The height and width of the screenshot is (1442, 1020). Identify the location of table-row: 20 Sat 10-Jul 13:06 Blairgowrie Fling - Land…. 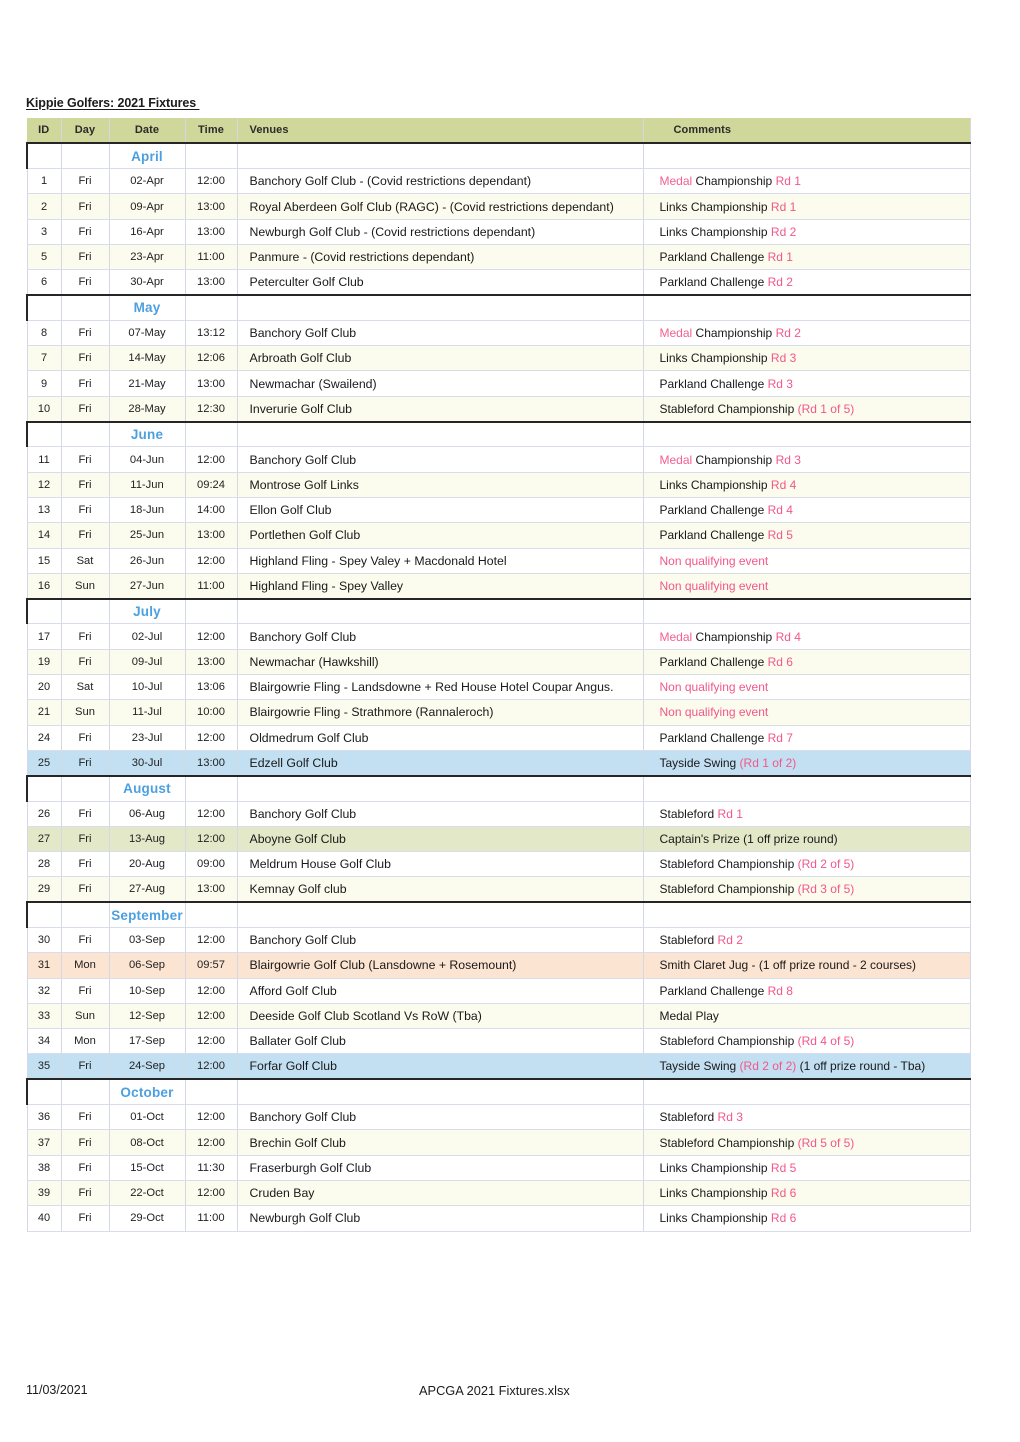
(498, 687).